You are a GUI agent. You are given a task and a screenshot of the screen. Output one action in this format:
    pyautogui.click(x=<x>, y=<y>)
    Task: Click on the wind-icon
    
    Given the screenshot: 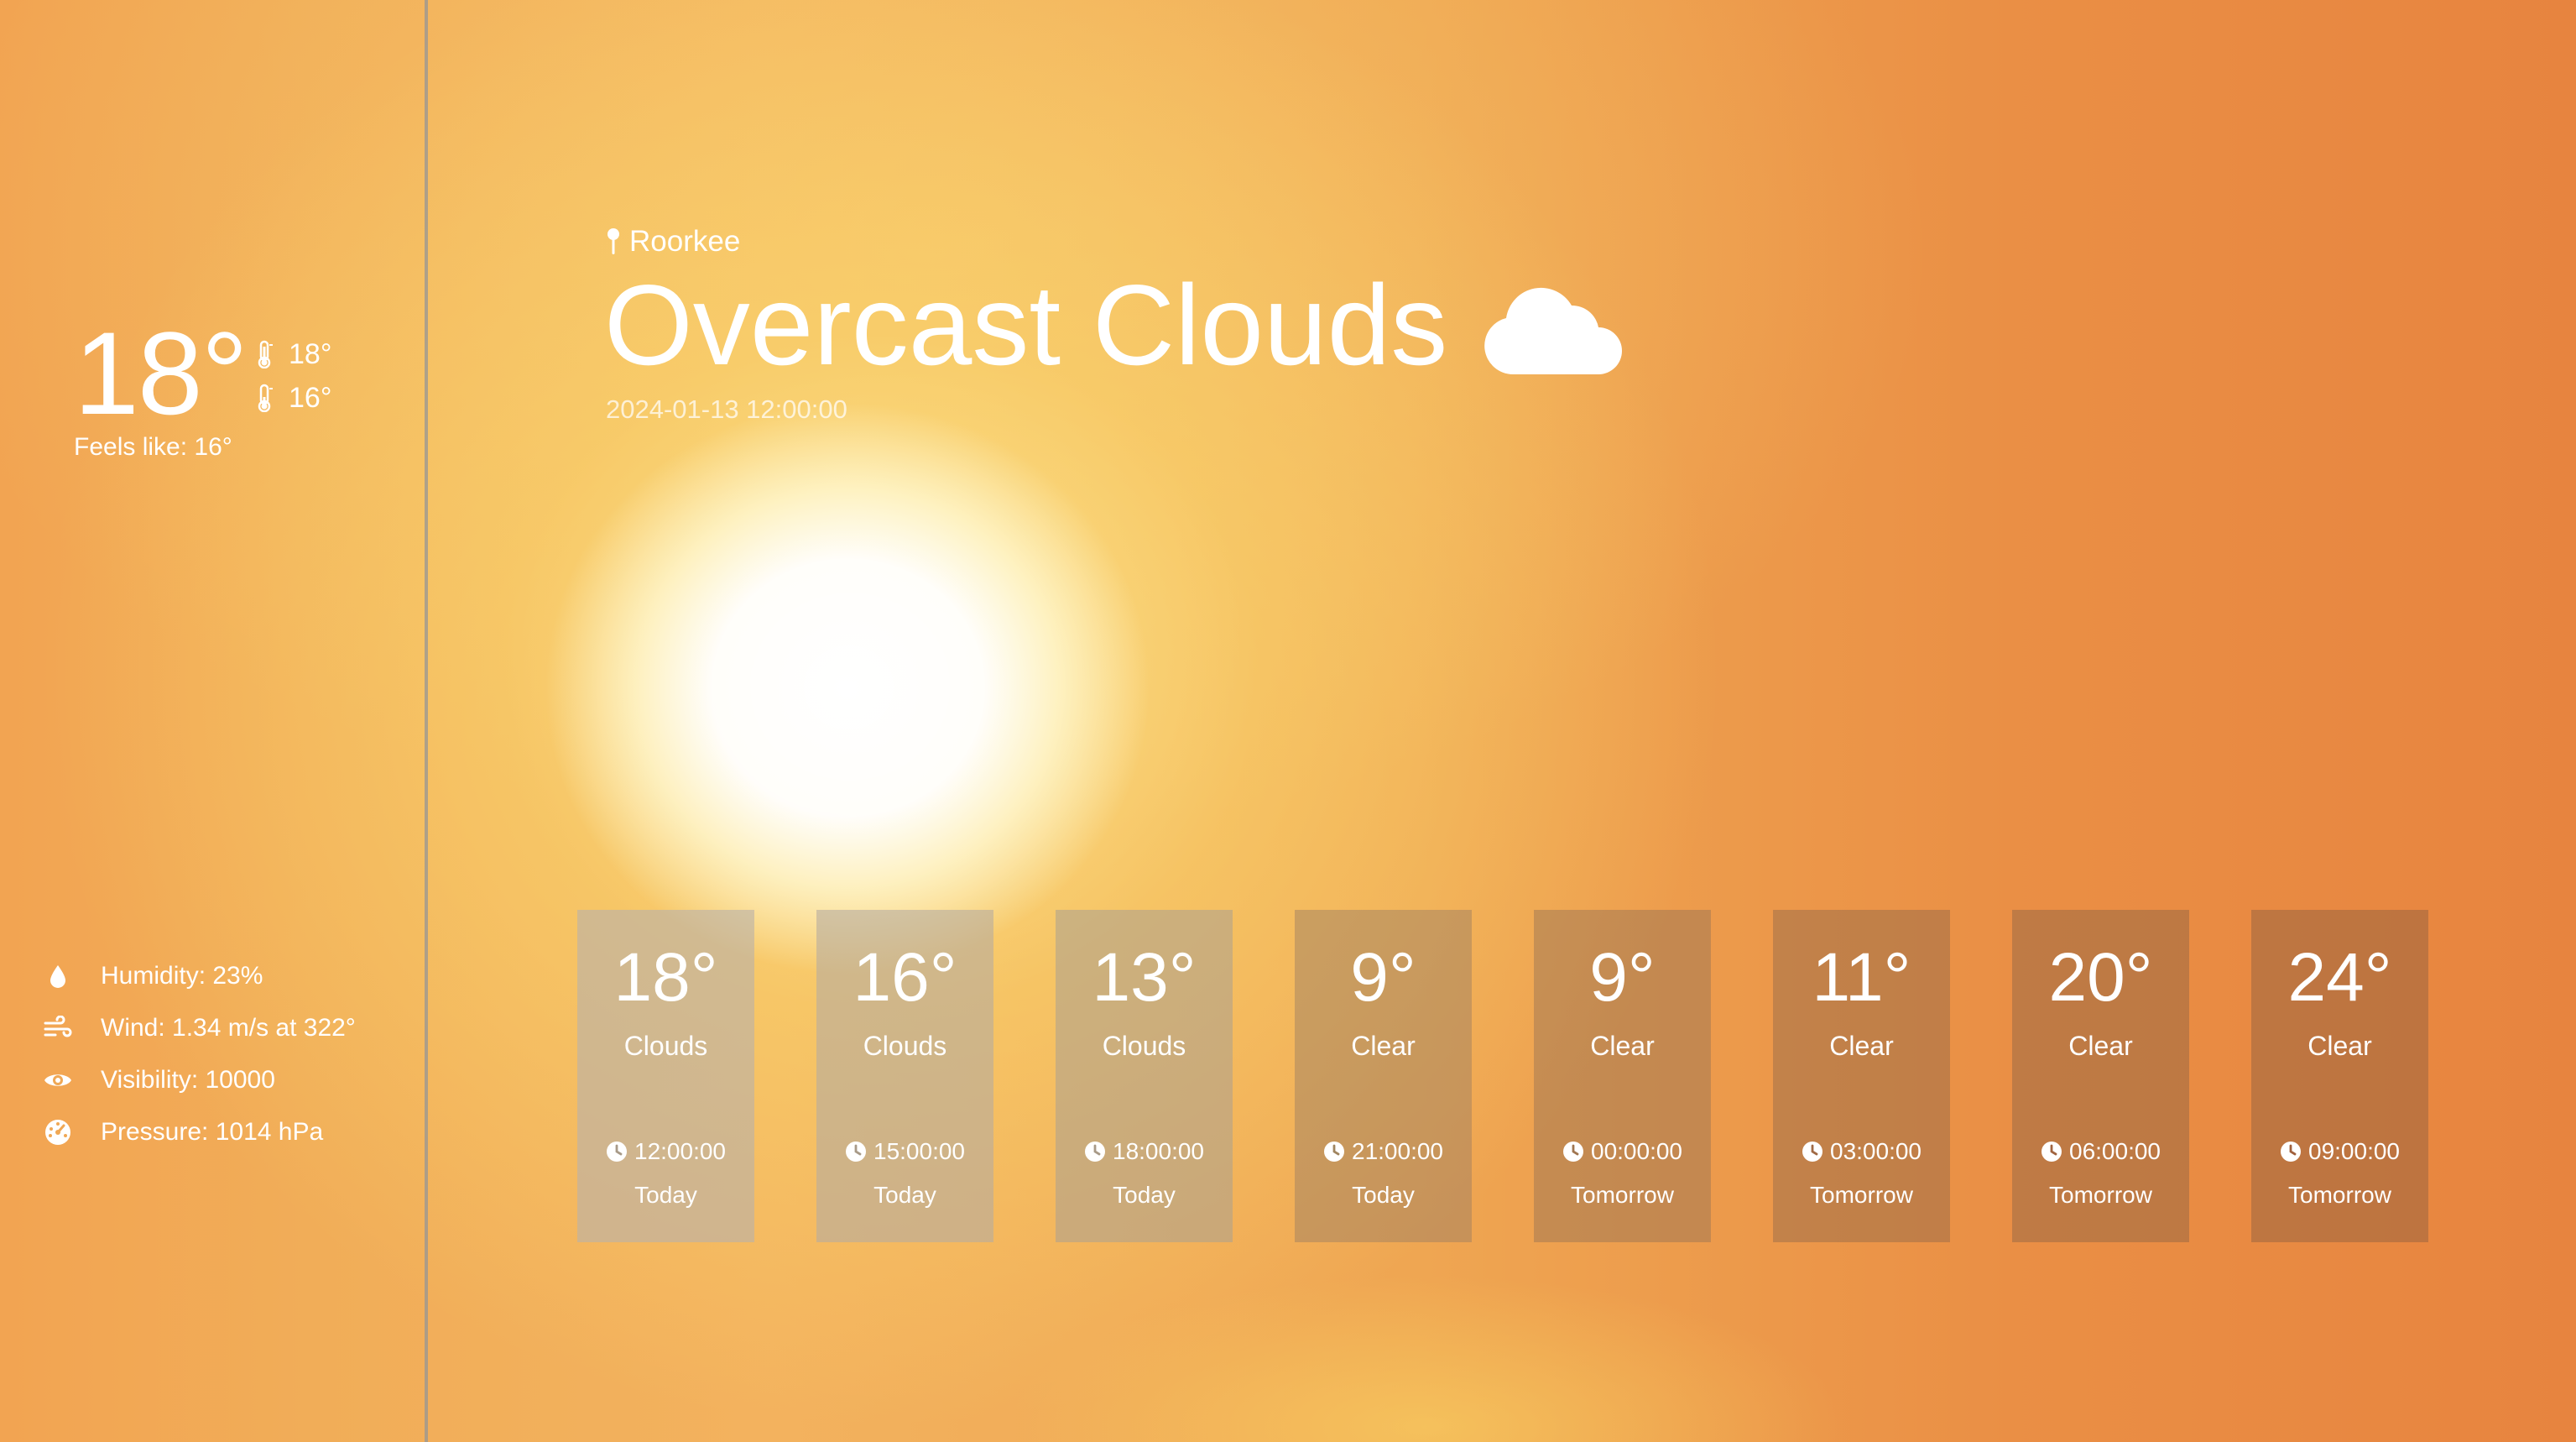 What is the action you would take?
    pyautogui.click(x=58, y=1028)
    